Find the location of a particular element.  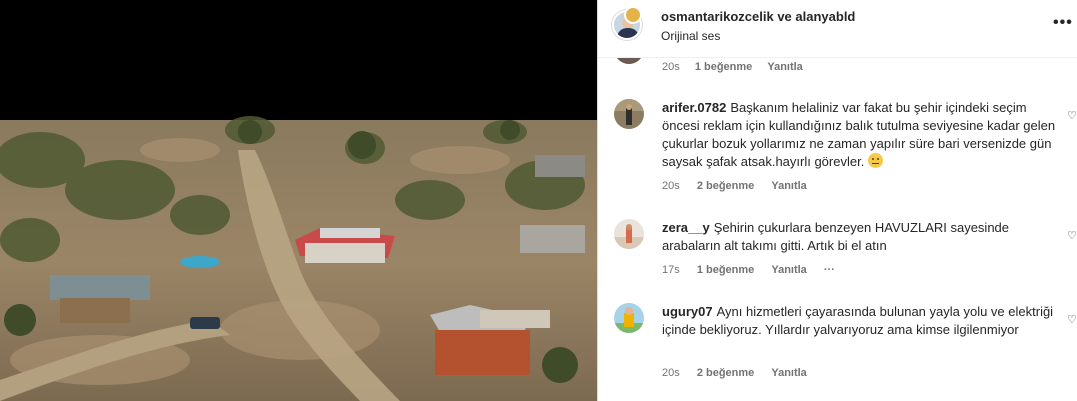

comment-username: ugury07 is located at coordinates (687, 311).